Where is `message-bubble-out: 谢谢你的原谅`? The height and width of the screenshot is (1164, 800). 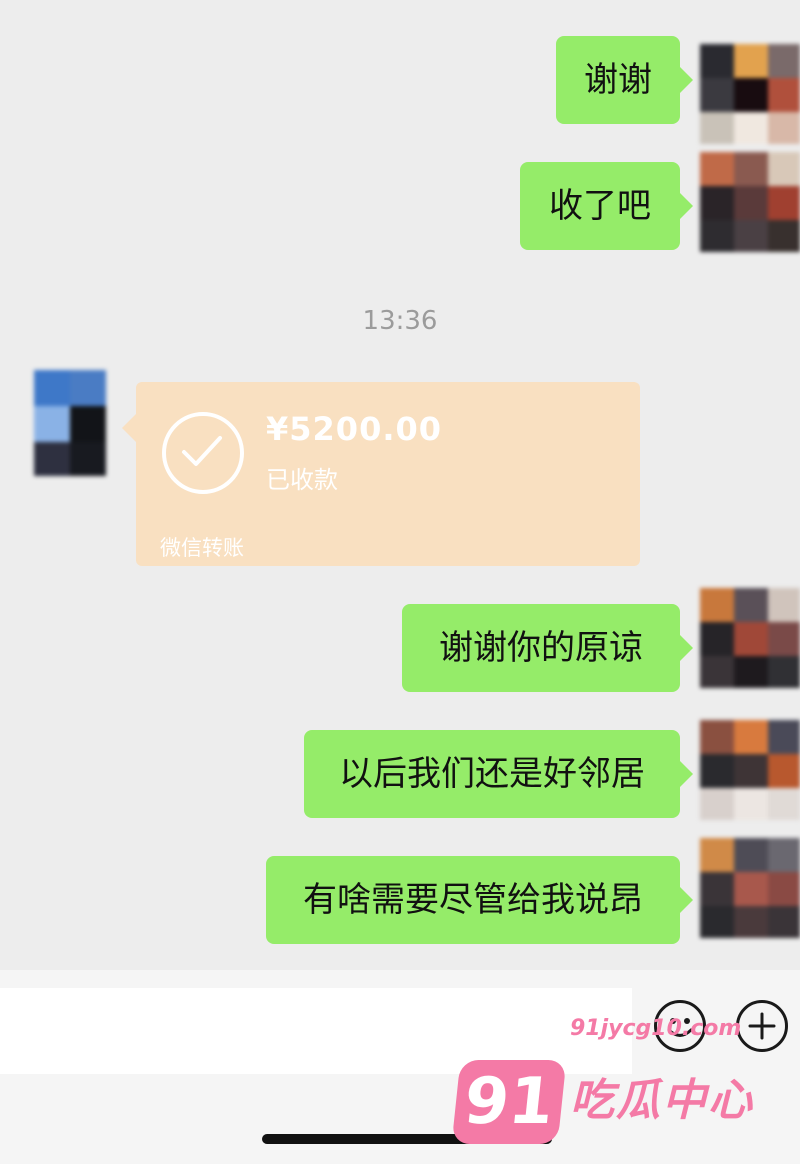 message-bubble-out: 谢谢你的原谅 is located at coordinates (547, 648).